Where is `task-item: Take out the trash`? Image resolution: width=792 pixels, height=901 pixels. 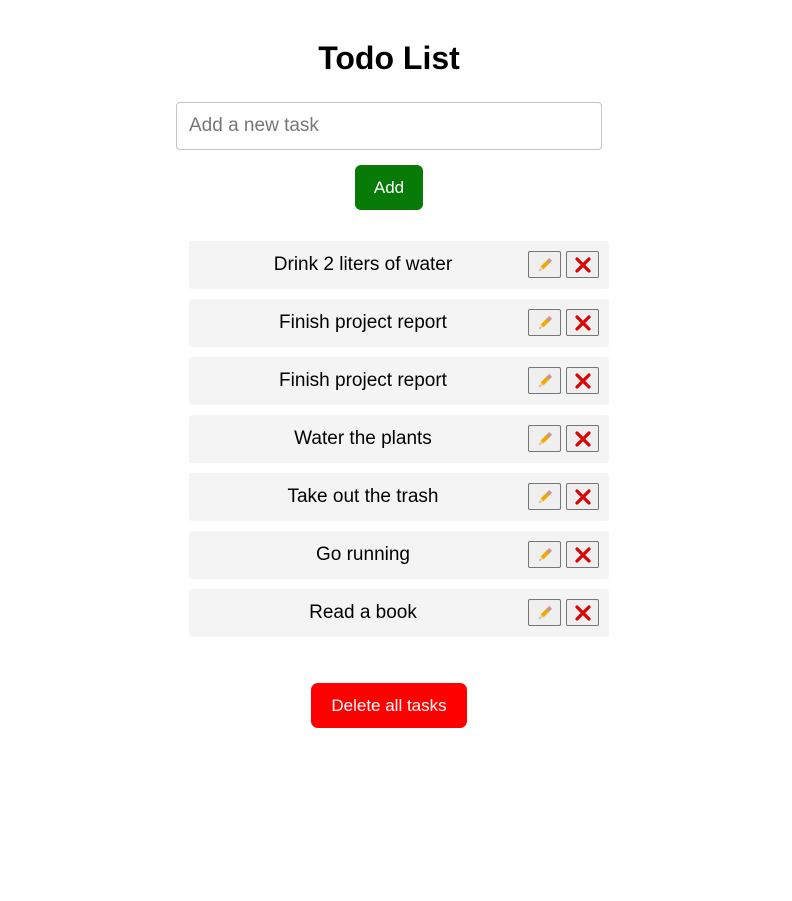 task-item: Take out the trash is located at coordinates (399, 497).